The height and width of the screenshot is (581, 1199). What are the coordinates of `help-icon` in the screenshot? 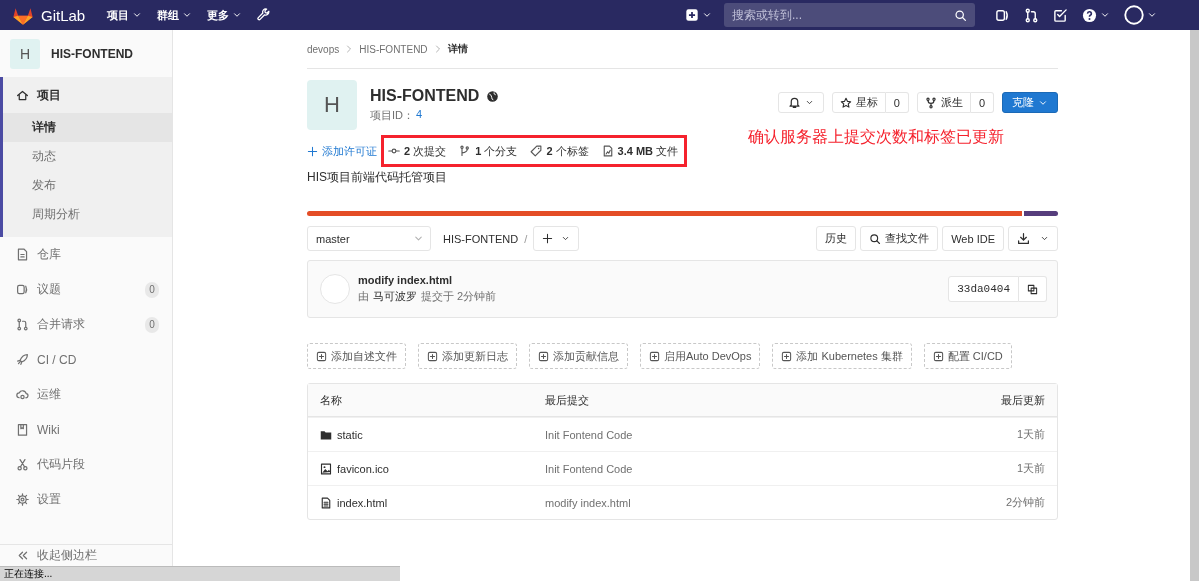 It's located at (1089, 15).